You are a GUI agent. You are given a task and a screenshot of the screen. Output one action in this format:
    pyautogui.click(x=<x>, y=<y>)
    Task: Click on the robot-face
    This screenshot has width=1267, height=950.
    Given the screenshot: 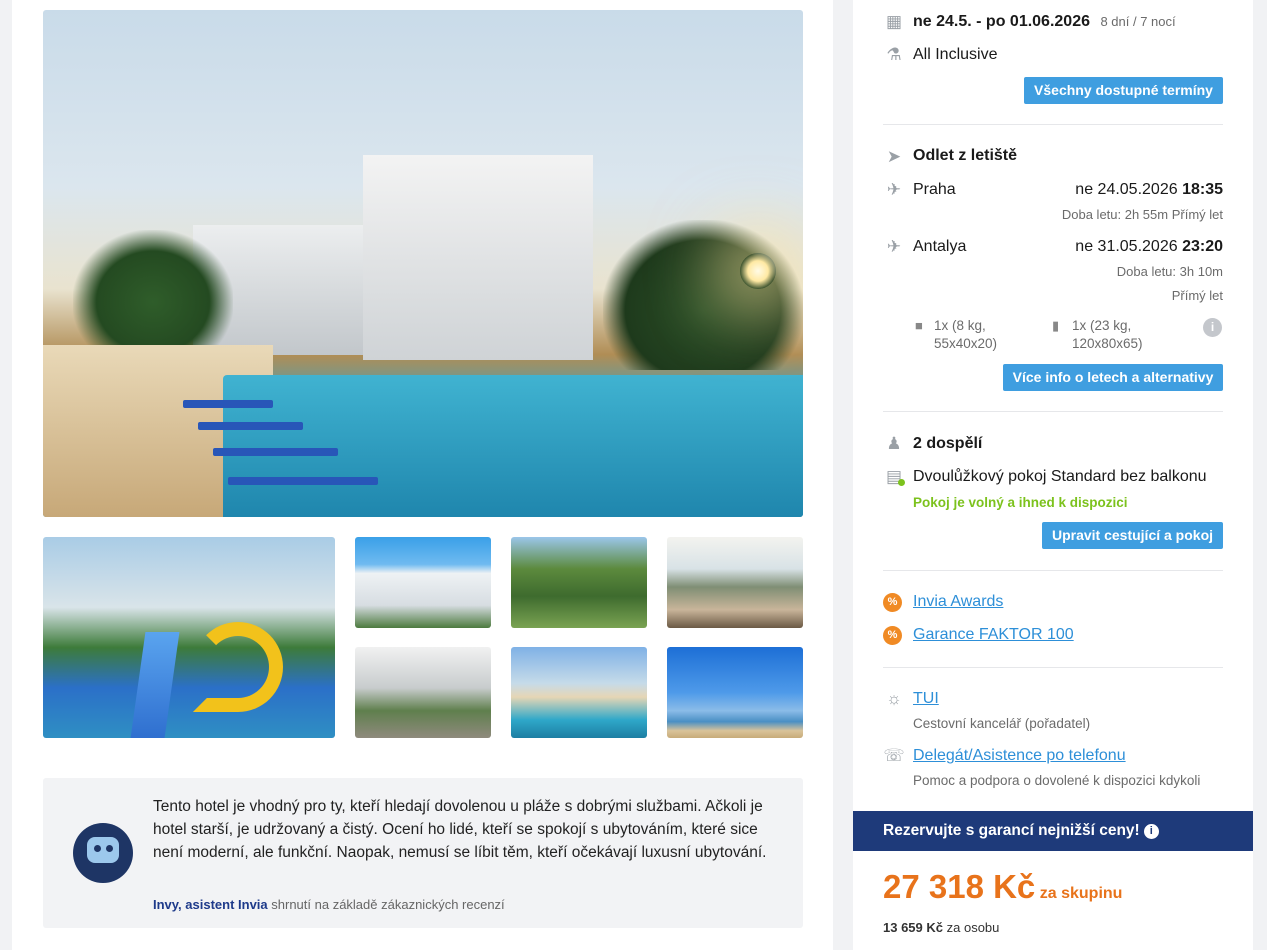 What is the action you would take?
    pyautogui.click(x=103, y=850)
    